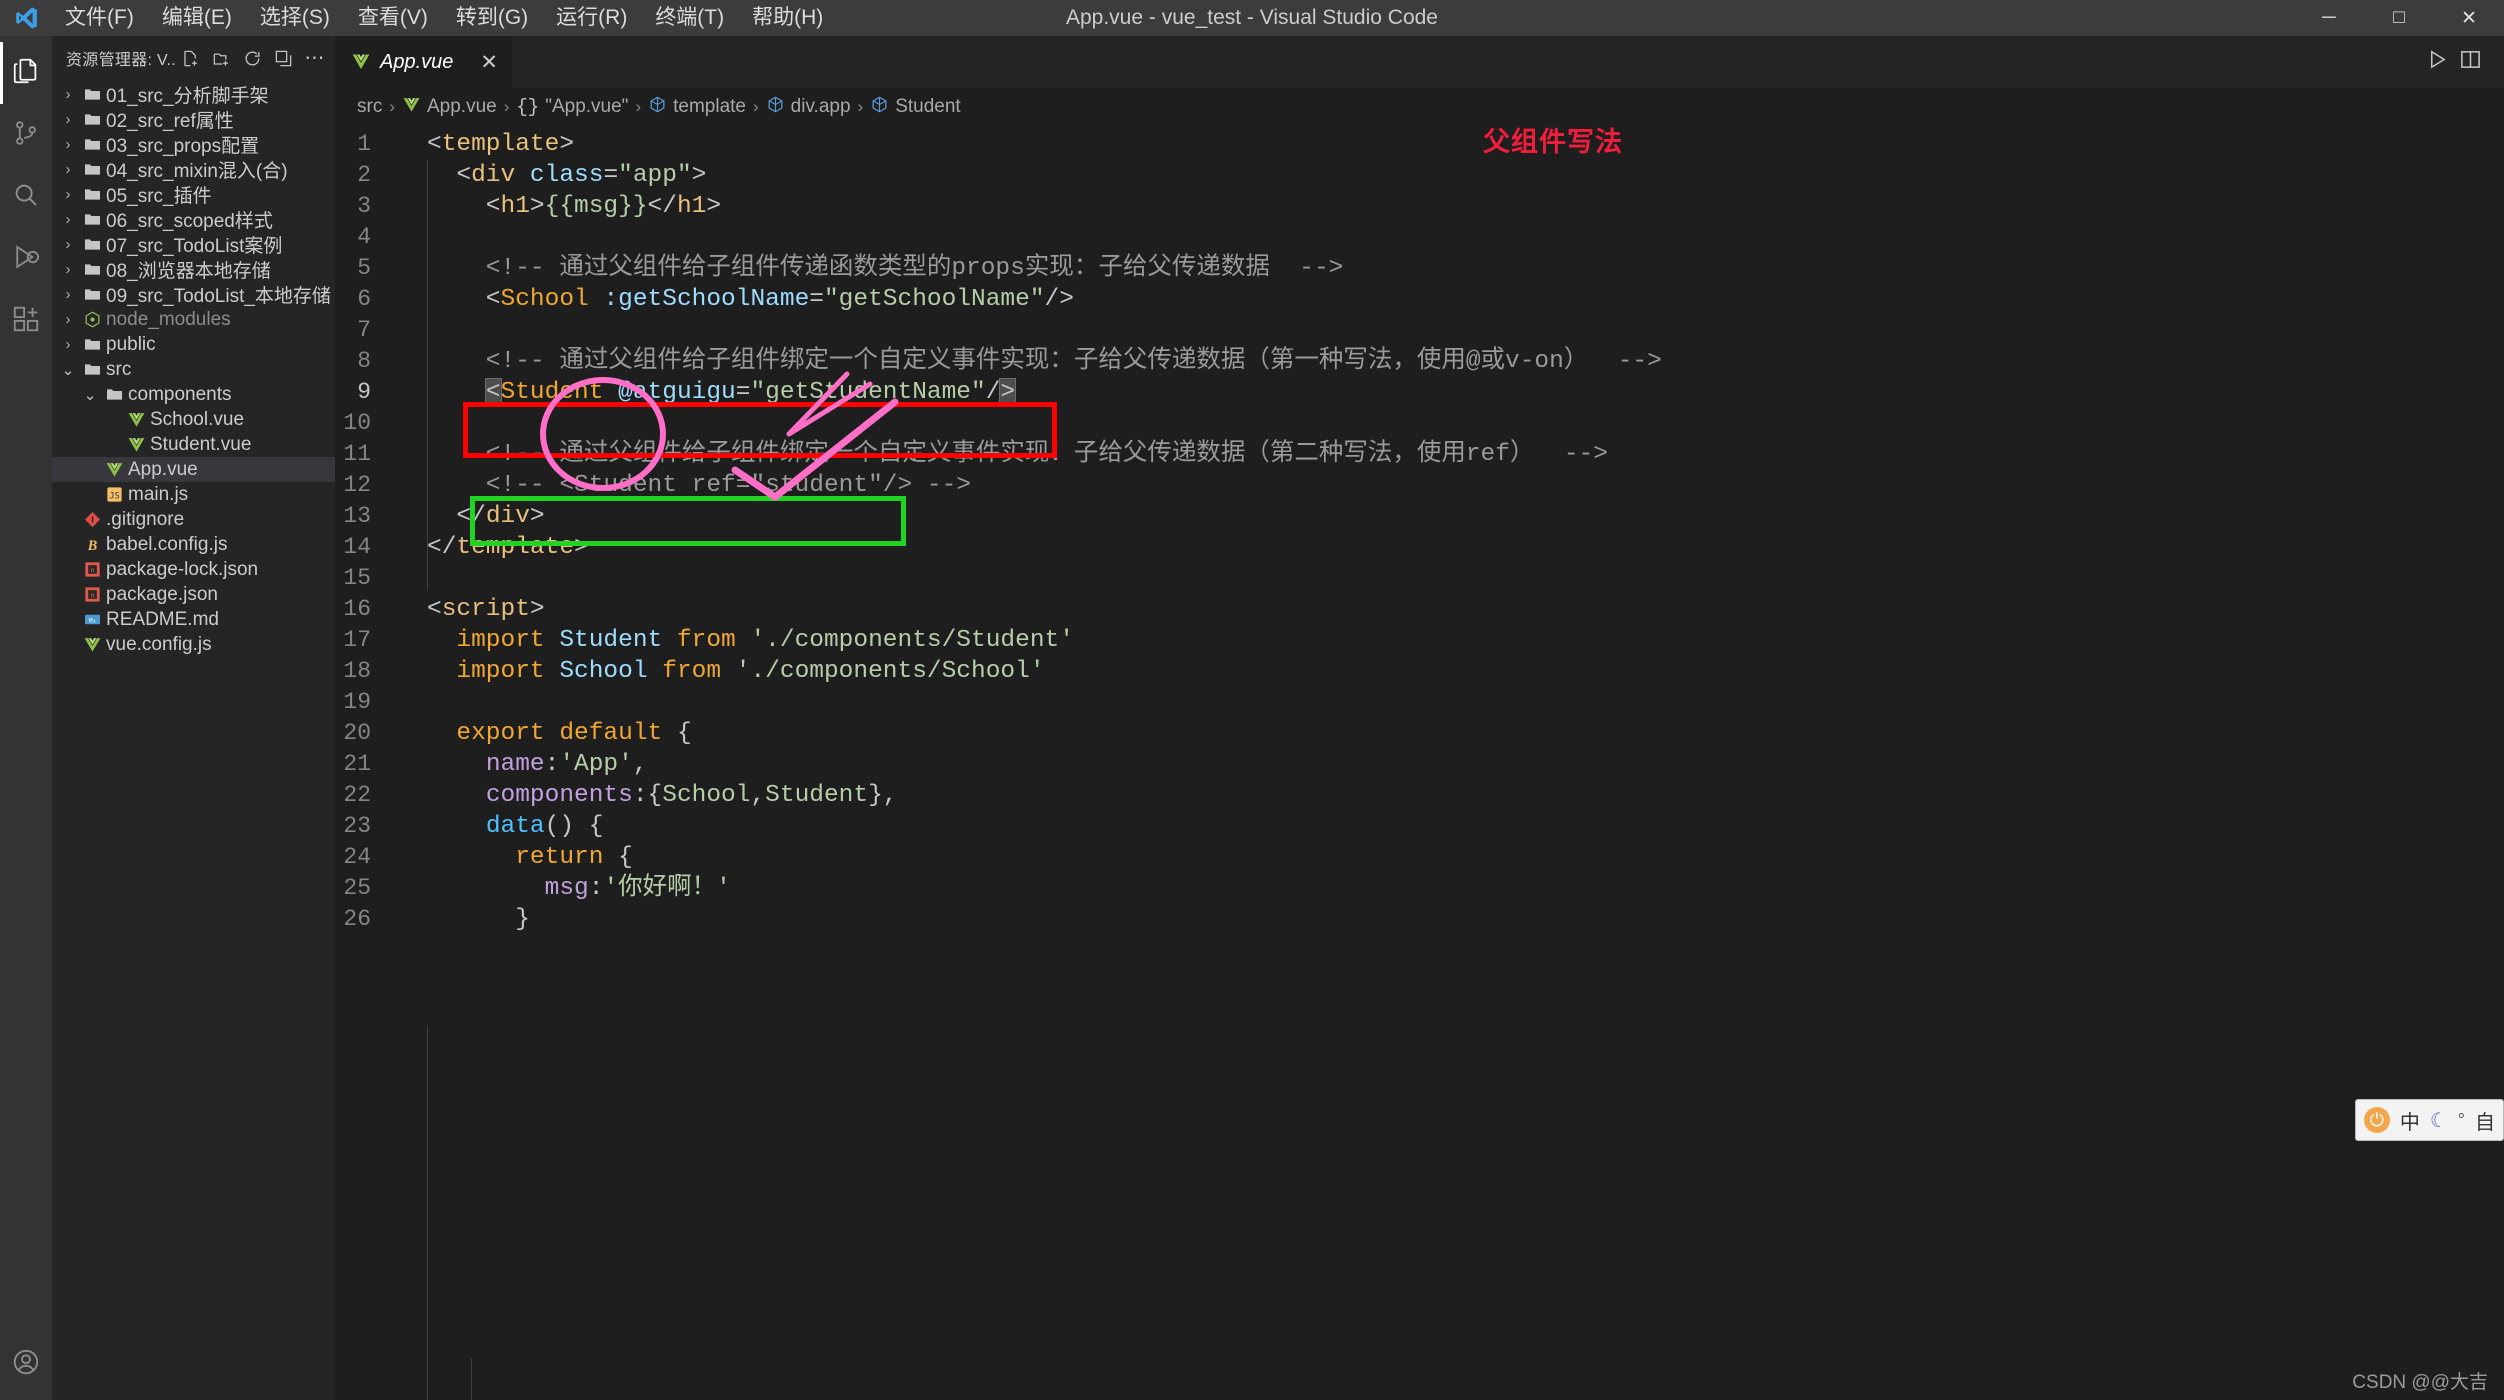 This screenshot has width=2504, height=1400. Describe the element at coordinates (1419, 485) in the screenshot. I see `code-line: 12 <!-- <Student ref="student"/> -->` at that location.